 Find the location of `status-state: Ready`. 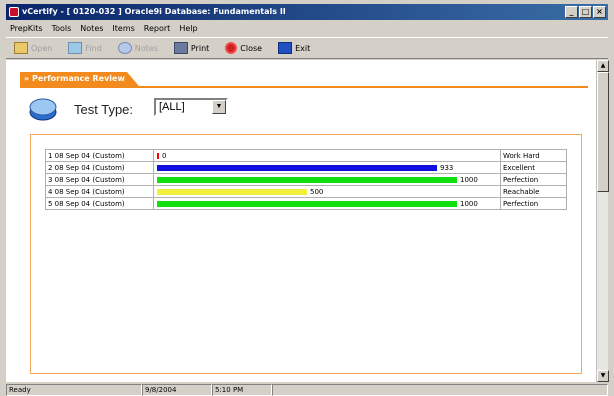

status-state: Ready is located at coordinates (74, 390).